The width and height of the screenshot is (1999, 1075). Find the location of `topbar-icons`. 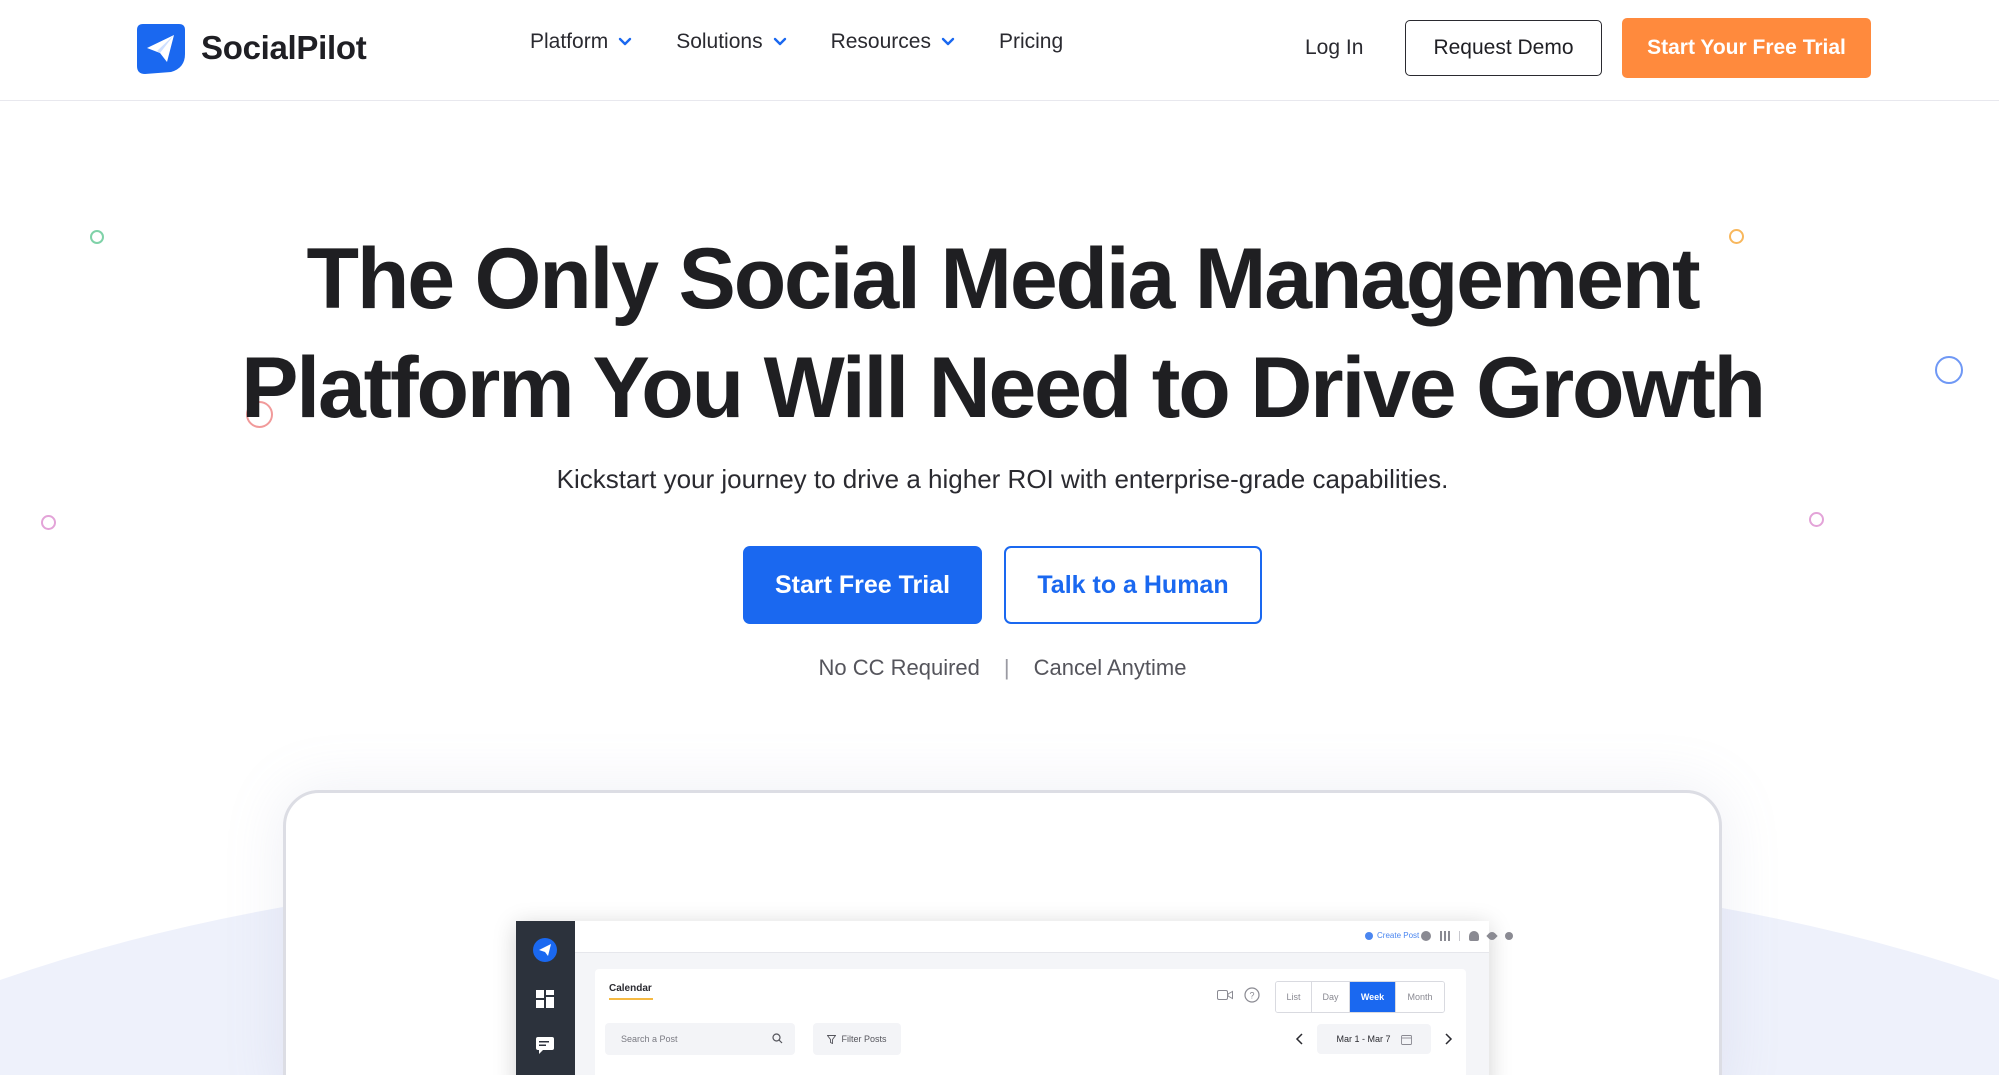

topbar-icons is located at coordinates (1471, 936).